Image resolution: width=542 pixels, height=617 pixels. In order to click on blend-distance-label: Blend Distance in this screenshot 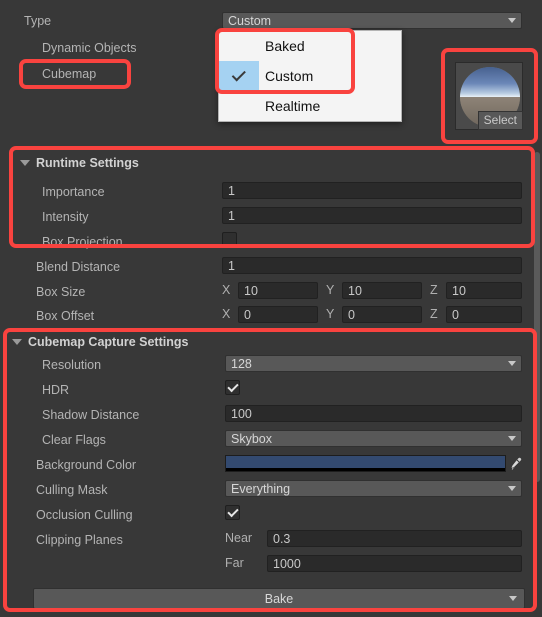, I will do `click(78, 267)`.